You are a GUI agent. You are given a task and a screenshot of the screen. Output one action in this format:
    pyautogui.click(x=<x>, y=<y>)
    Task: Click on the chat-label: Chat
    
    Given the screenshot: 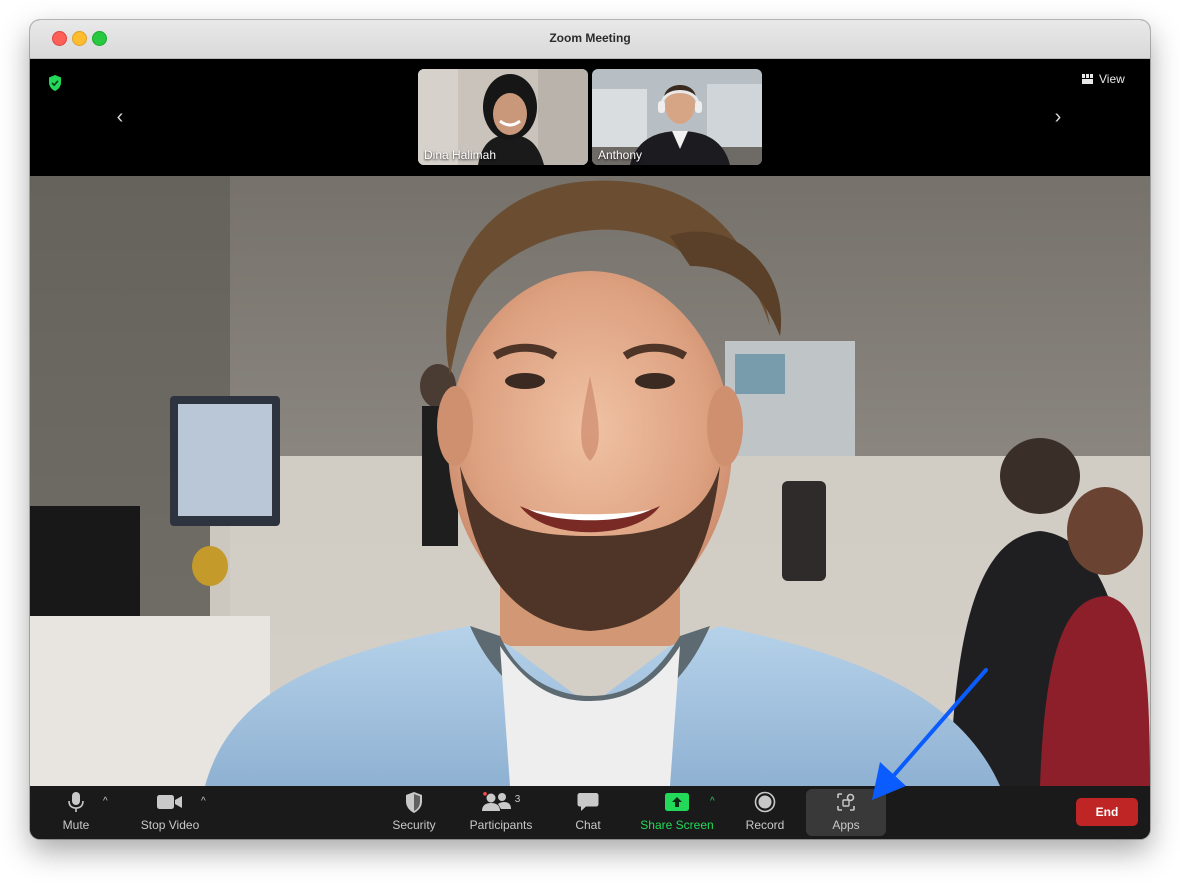 What is the action you would take?
    pyautogui.click(x=588, y=825)
    